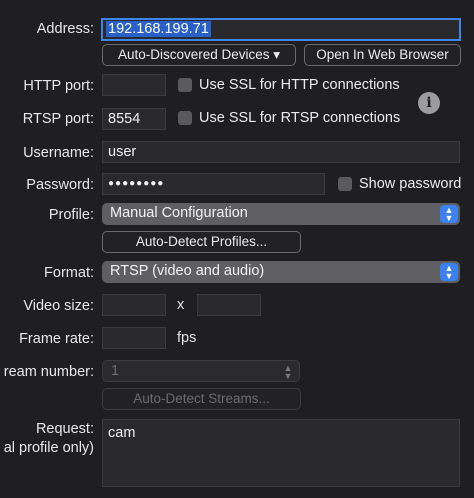 The width and height of the screenshot is (474, 498). I want to click on show-password-label: Show password, so click(410, 184).